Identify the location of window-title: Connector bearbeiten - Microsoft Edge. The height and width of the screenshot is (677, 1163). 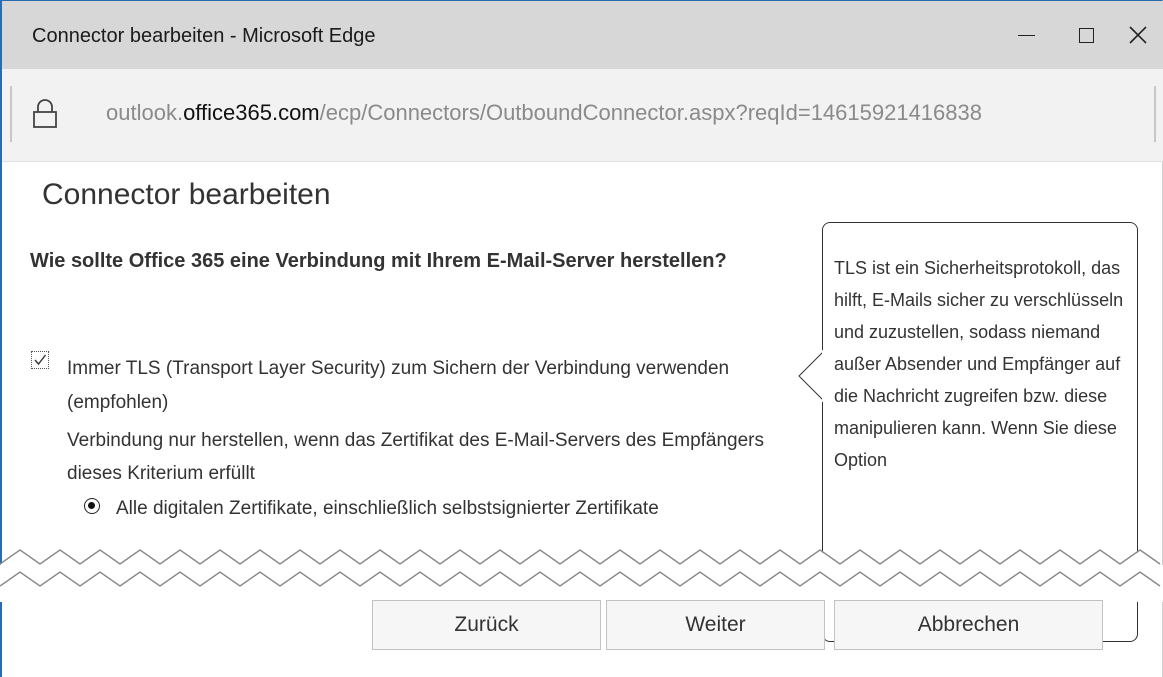
(204, 36).